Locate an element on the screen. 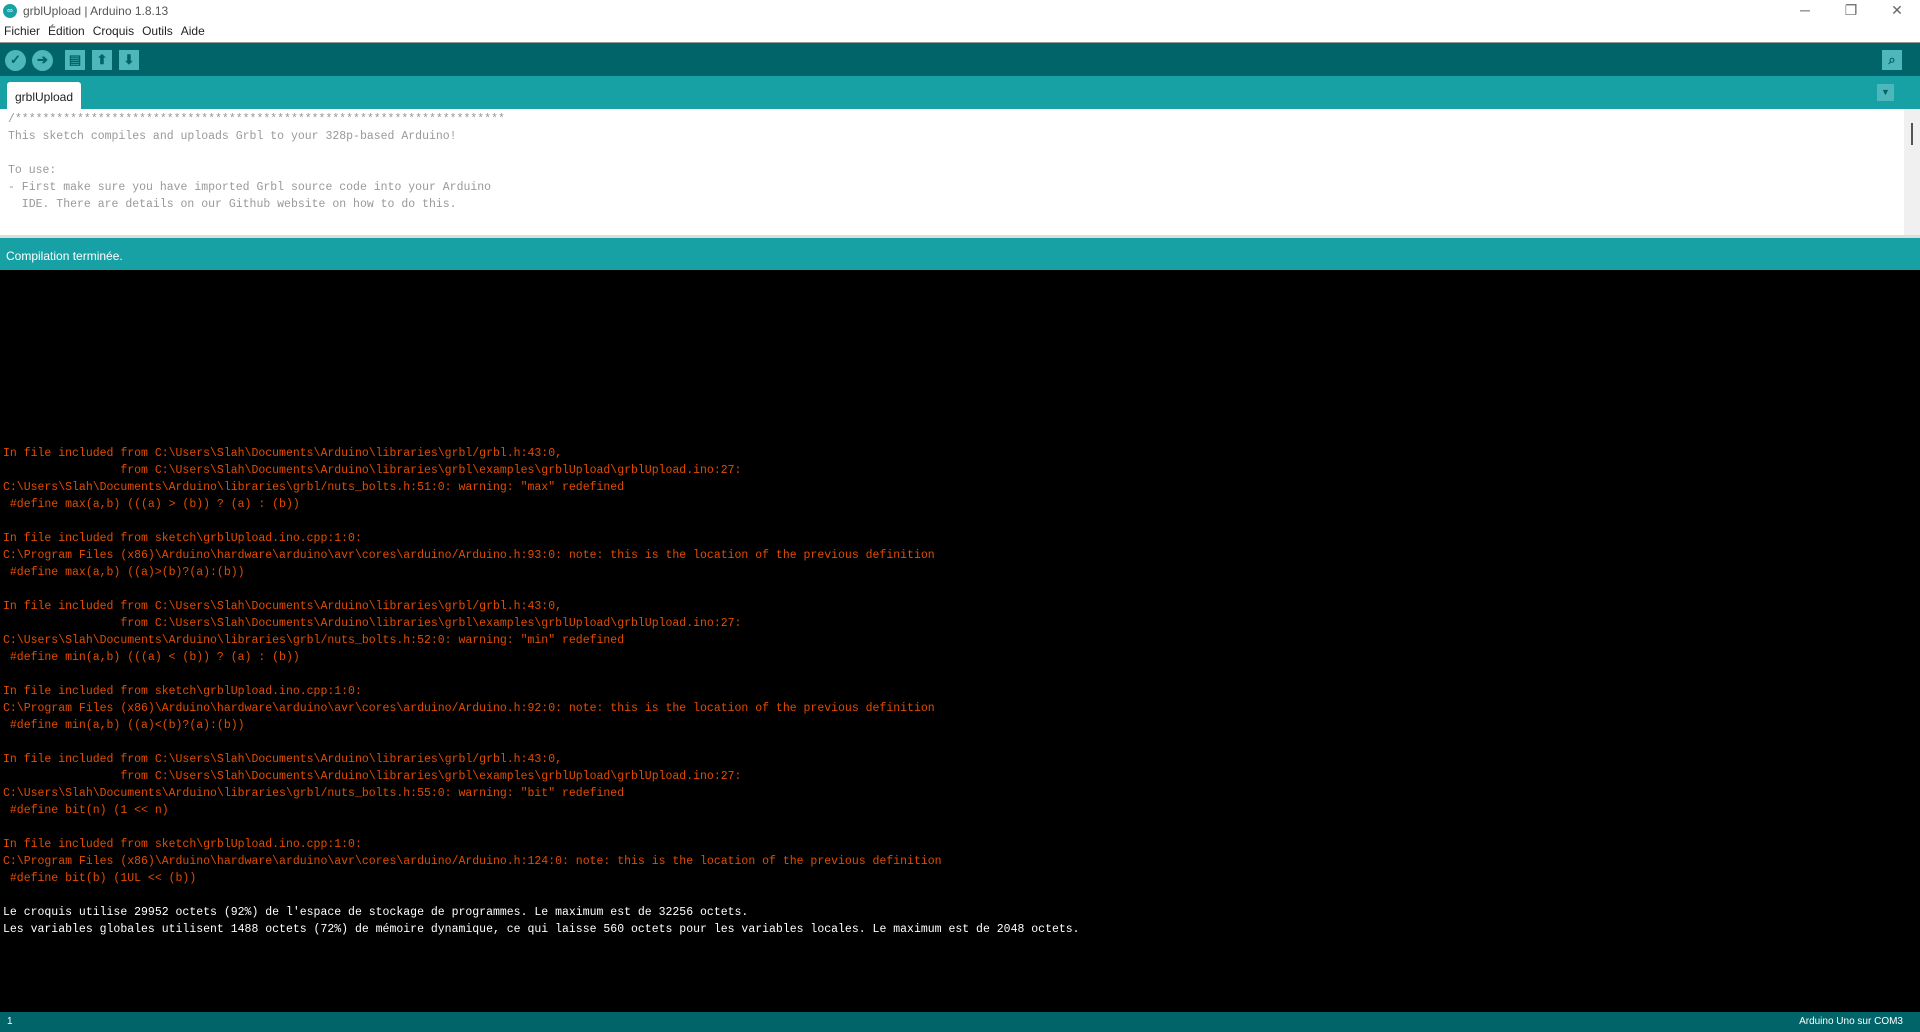 The width and height of the screenshot is (1920, 1032). arduino-logo-icon: ∞ is located at coordinates (10, 11).